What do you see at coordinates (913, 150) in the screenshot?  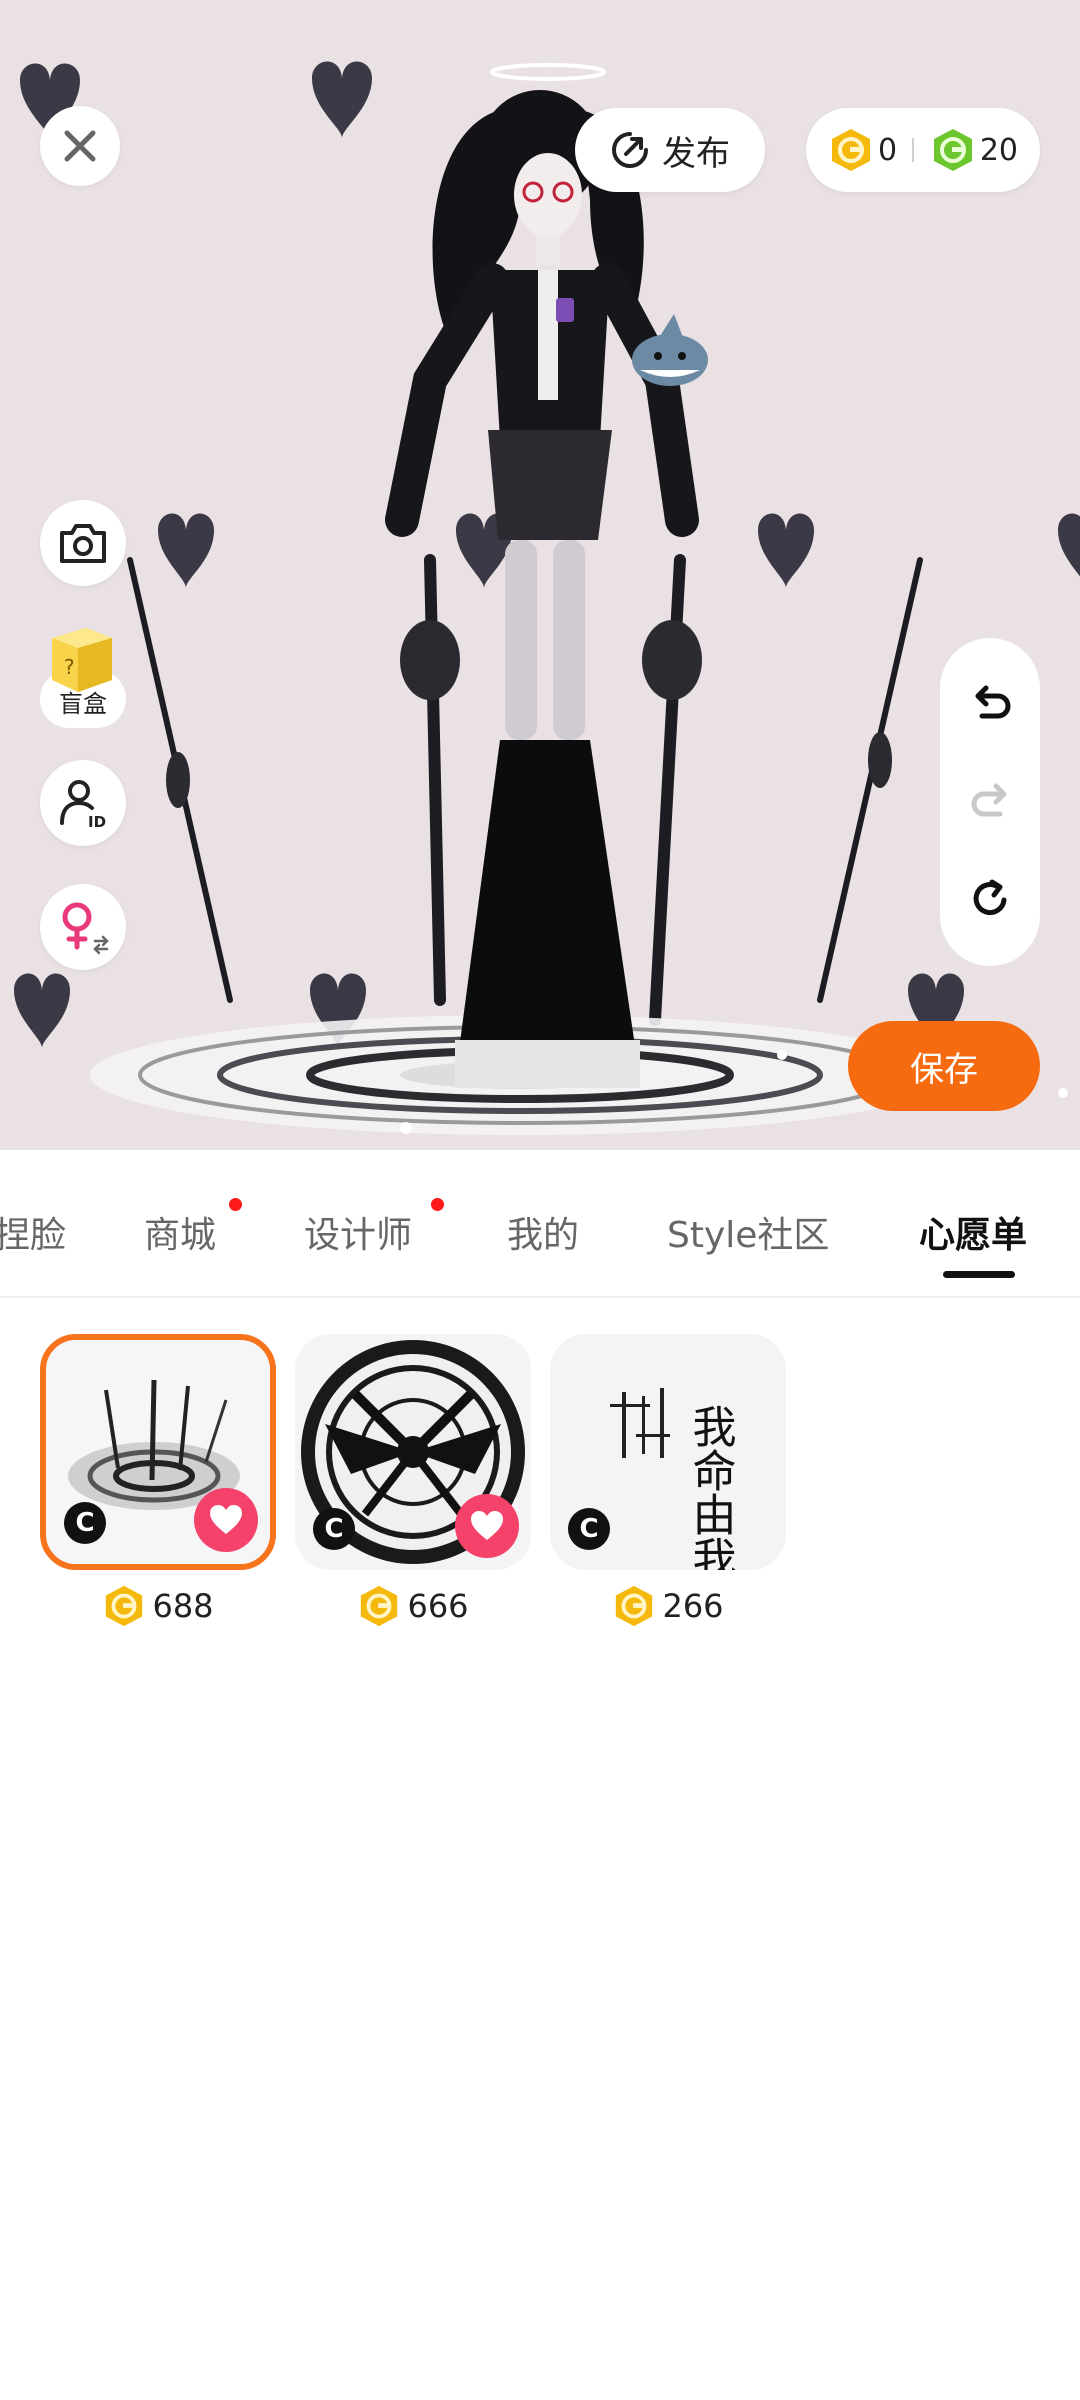 I see `wallet-divider` at bounding box center [913, 150].